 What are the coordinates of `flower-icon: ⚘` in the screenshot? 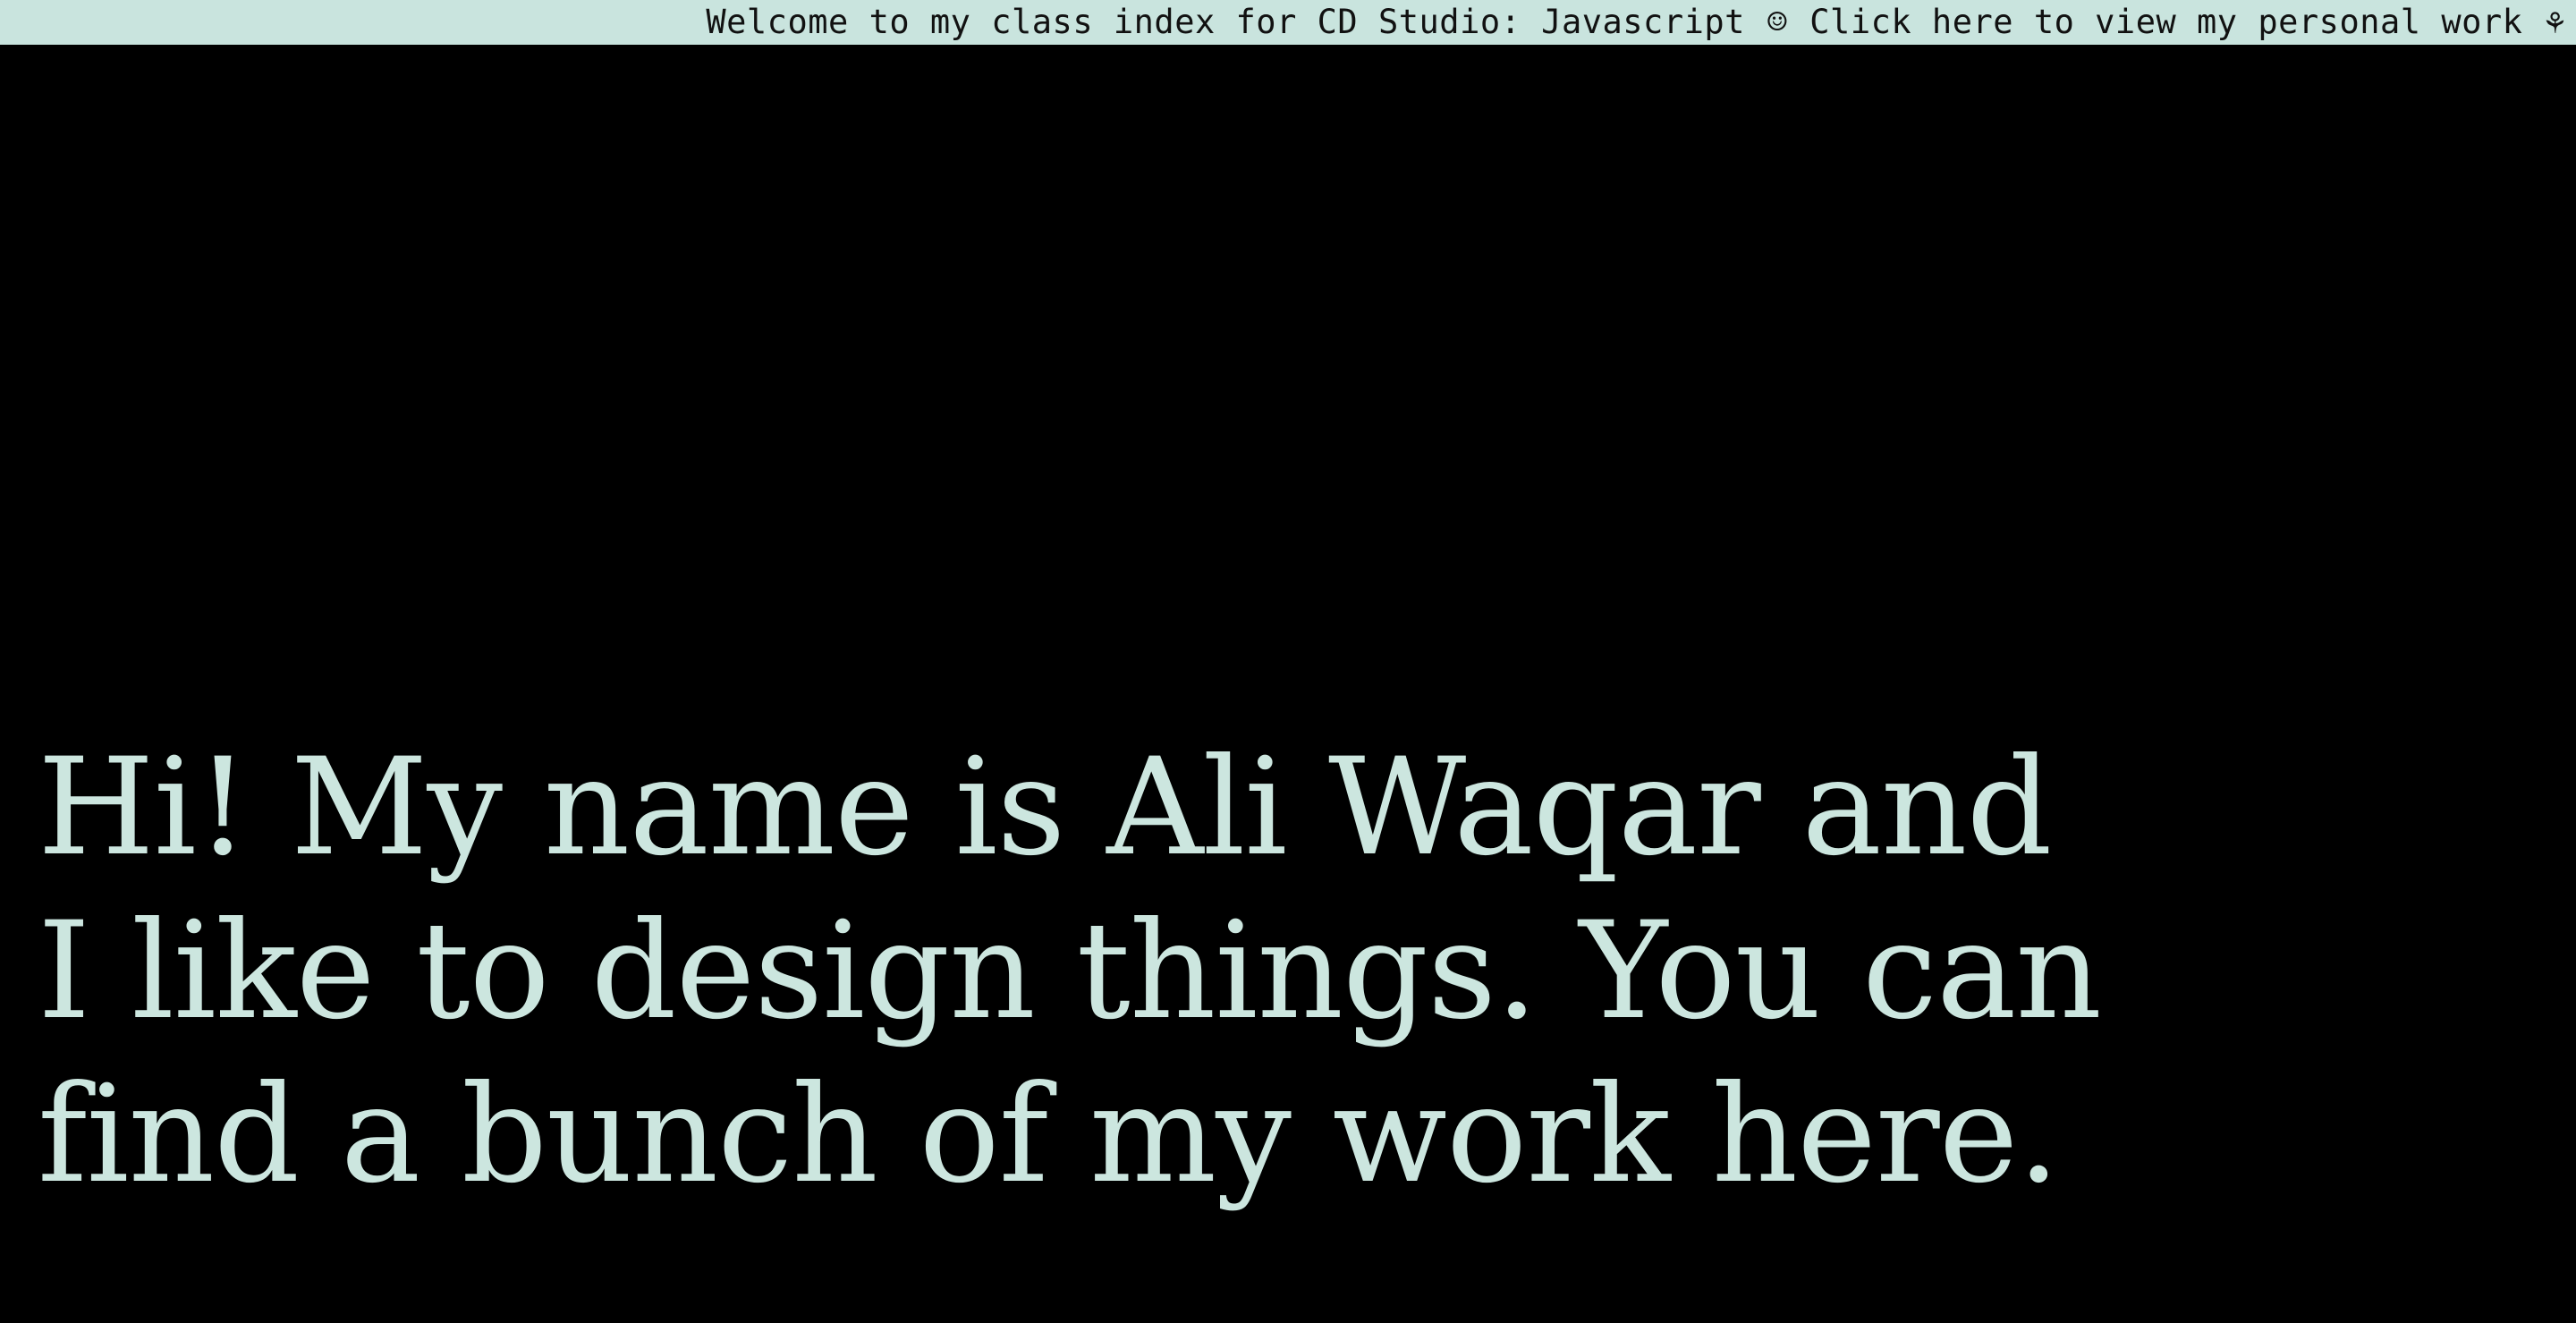 It's located at (2555, 22).